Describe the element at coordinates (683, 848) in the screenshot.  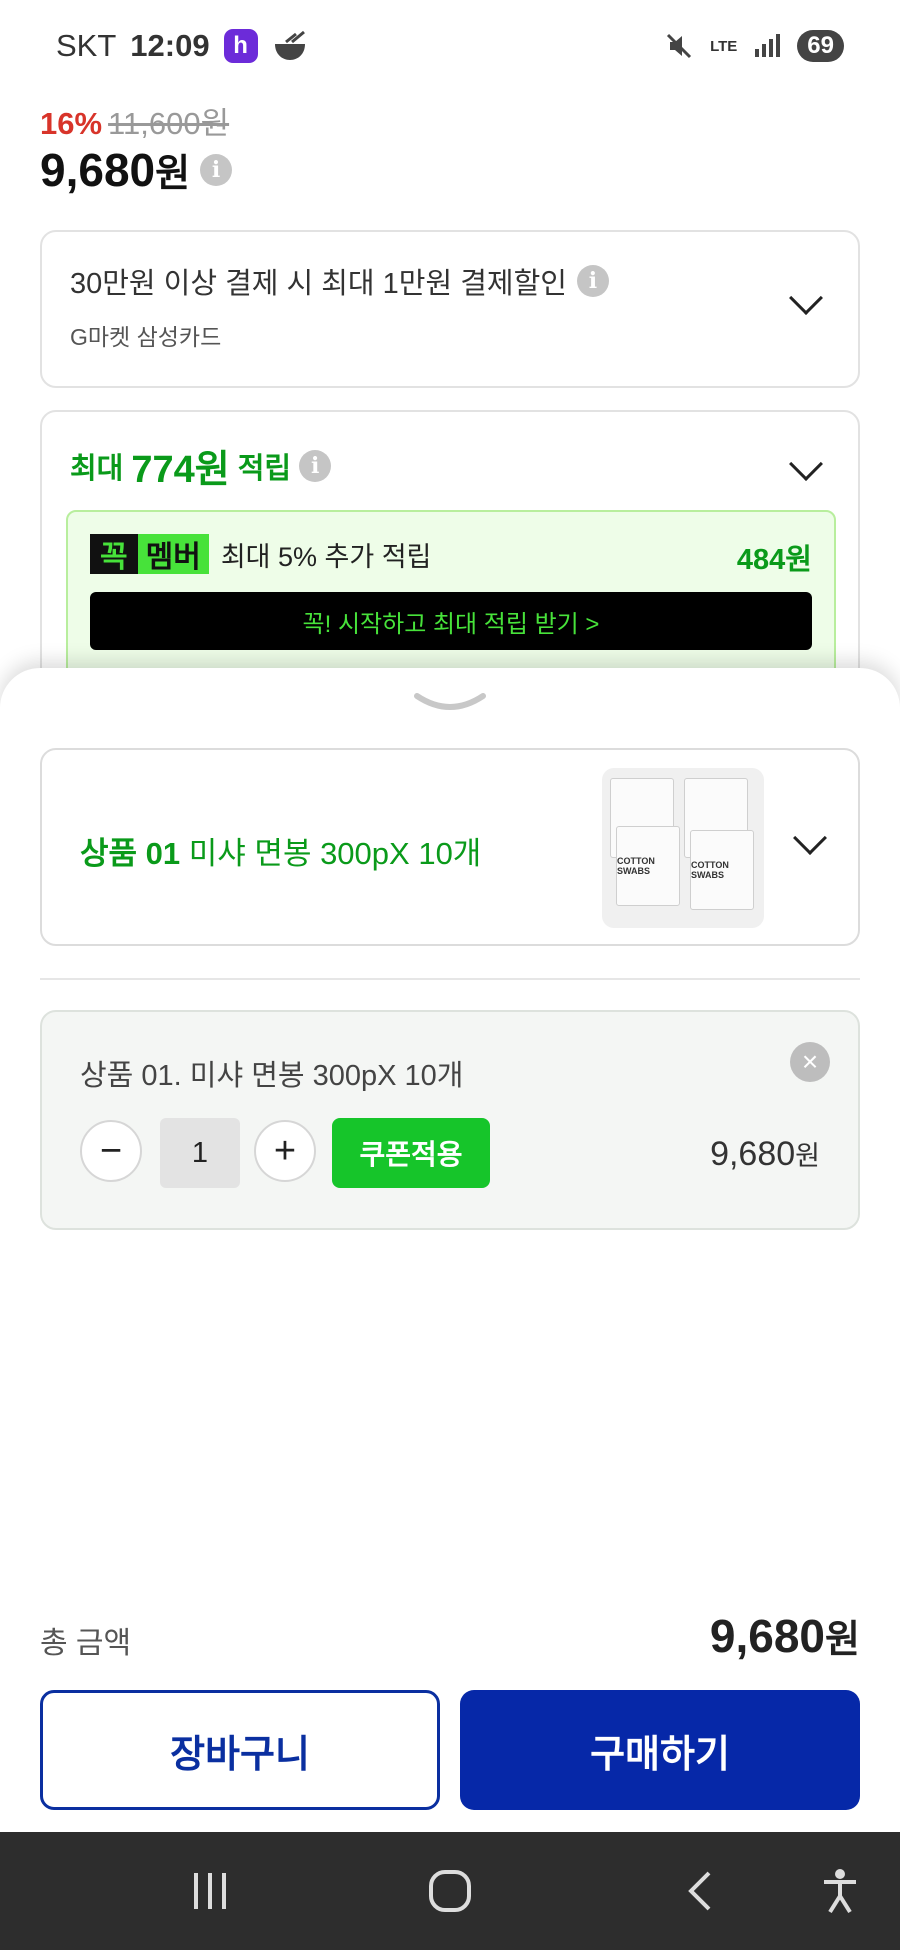
I see `product-thumbnail: COTTON SWABS COTTON SWABS` at that location.